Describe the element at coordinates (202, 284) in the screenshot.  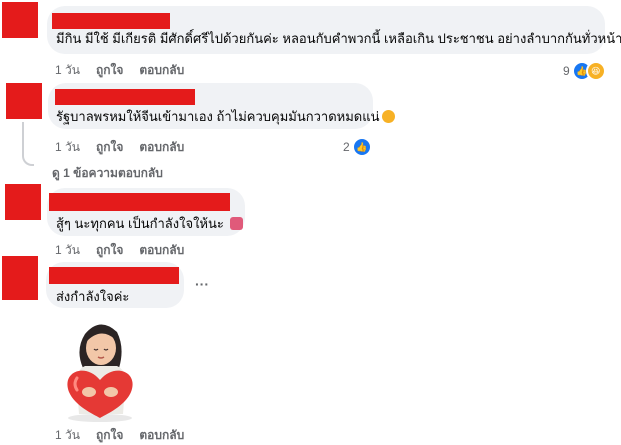
I see `more-options-icon: ···` at that location.